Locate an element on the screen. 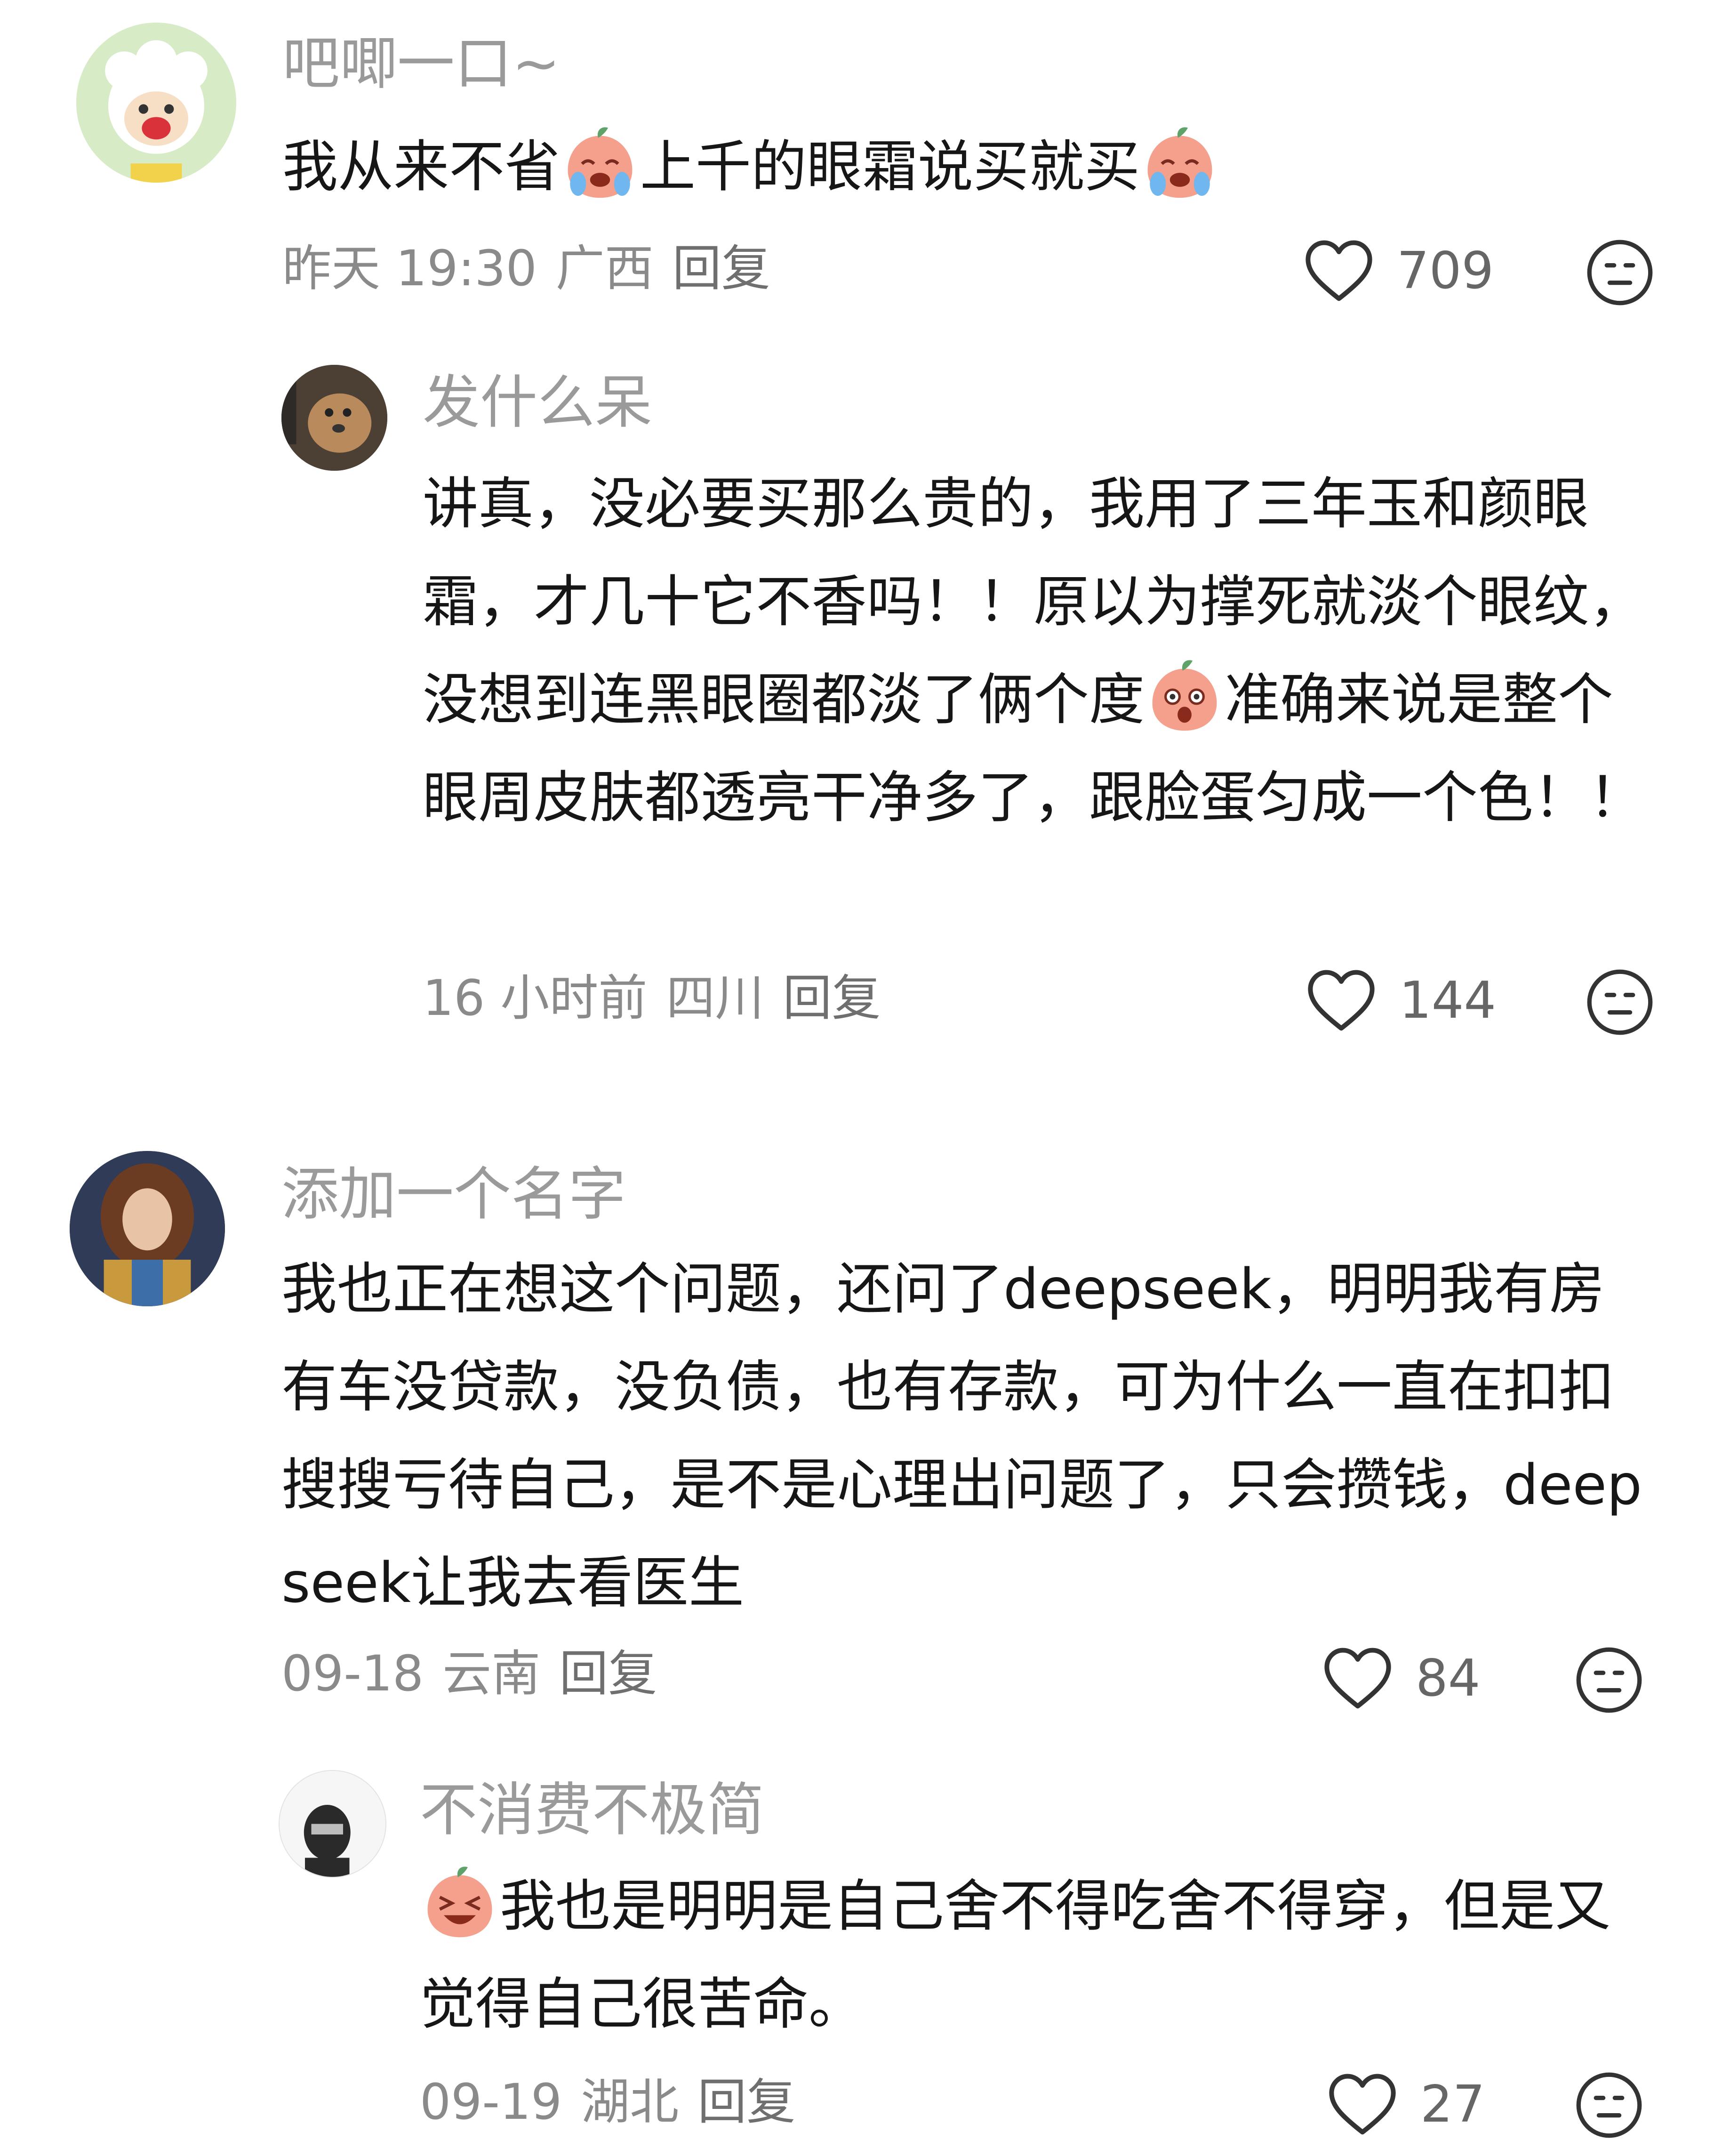 The width and height of the screenshot is (1714, 2156). dog-avatar-icon is located at coordinates (334, 418).